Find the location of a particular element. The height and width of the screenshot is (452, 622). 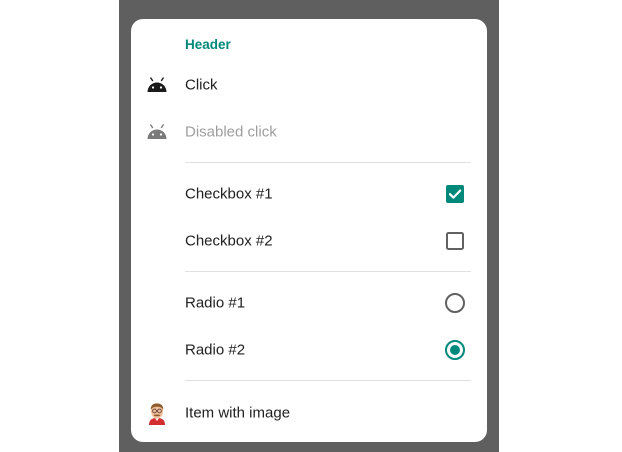

radio-selected-icon is located at coordinates (455, 350).